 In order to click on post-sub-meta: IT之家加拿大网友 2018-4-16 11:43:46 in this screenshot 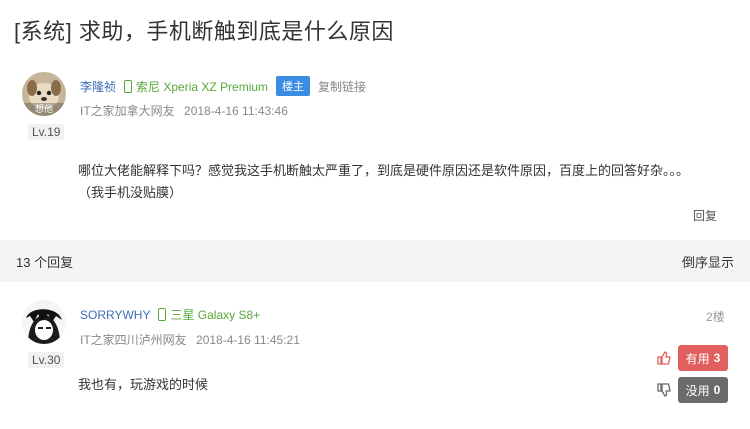, I will do `click(184, 110)`.